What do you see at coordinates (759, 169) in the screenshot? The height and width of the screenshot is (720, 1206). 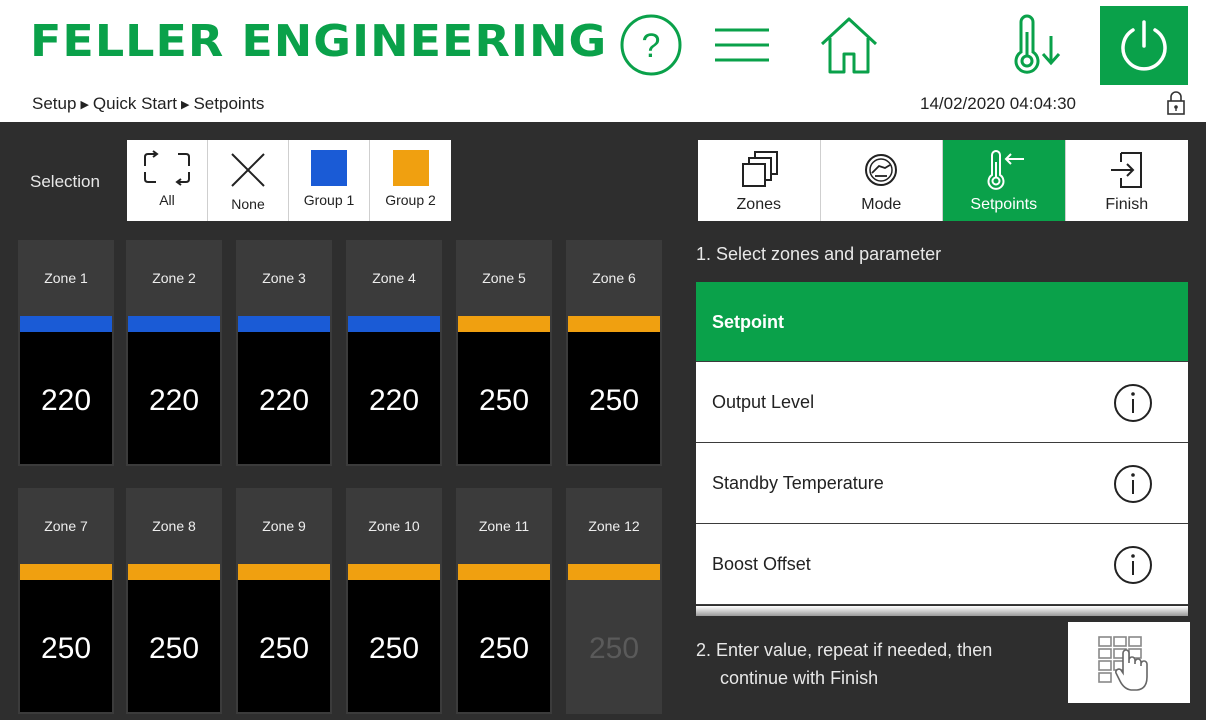 I see `zones-icon` at bounding box center [759, 169].